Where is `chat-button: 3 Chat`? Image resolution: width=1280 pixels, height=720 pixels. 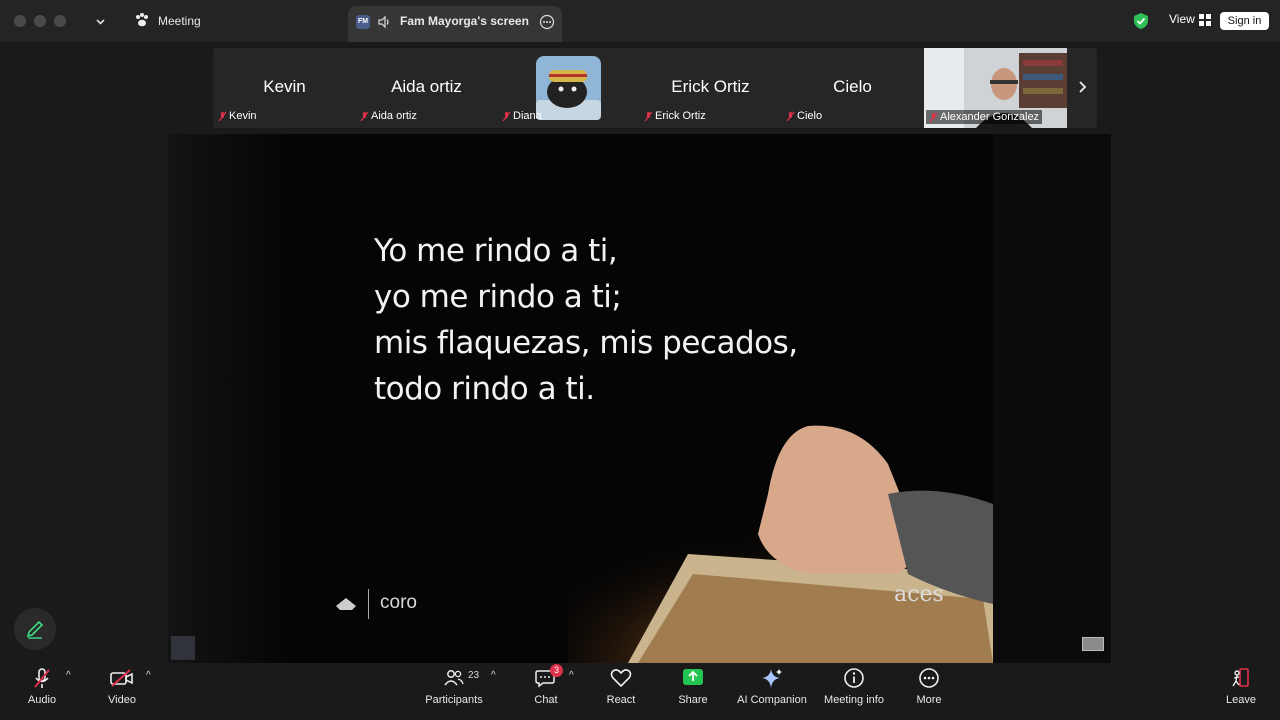 chat-button: 3 Chat is located at coordinates (546, 692).